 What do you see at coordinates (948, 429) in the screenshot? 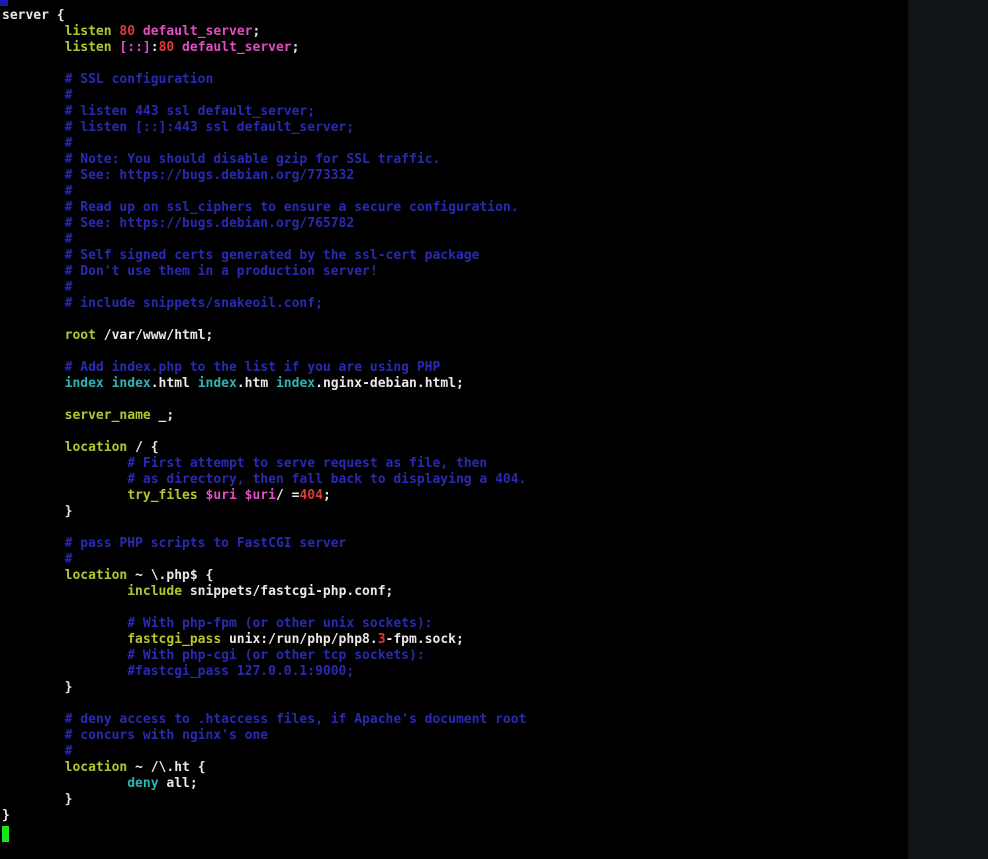
I see `side-pane` at bounding box center [948, 429].